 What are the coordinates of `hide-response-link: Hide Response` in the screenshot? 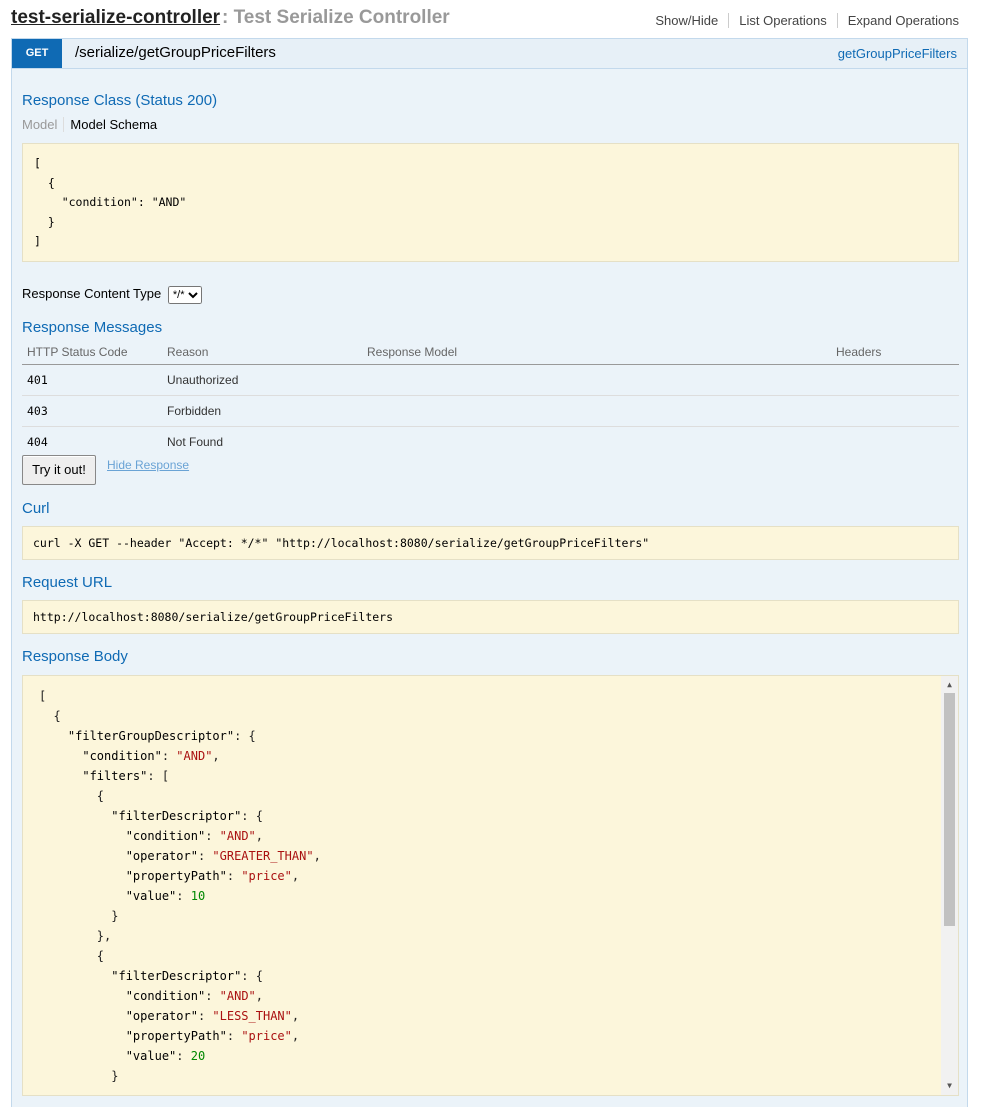 It's located at (148, 465).